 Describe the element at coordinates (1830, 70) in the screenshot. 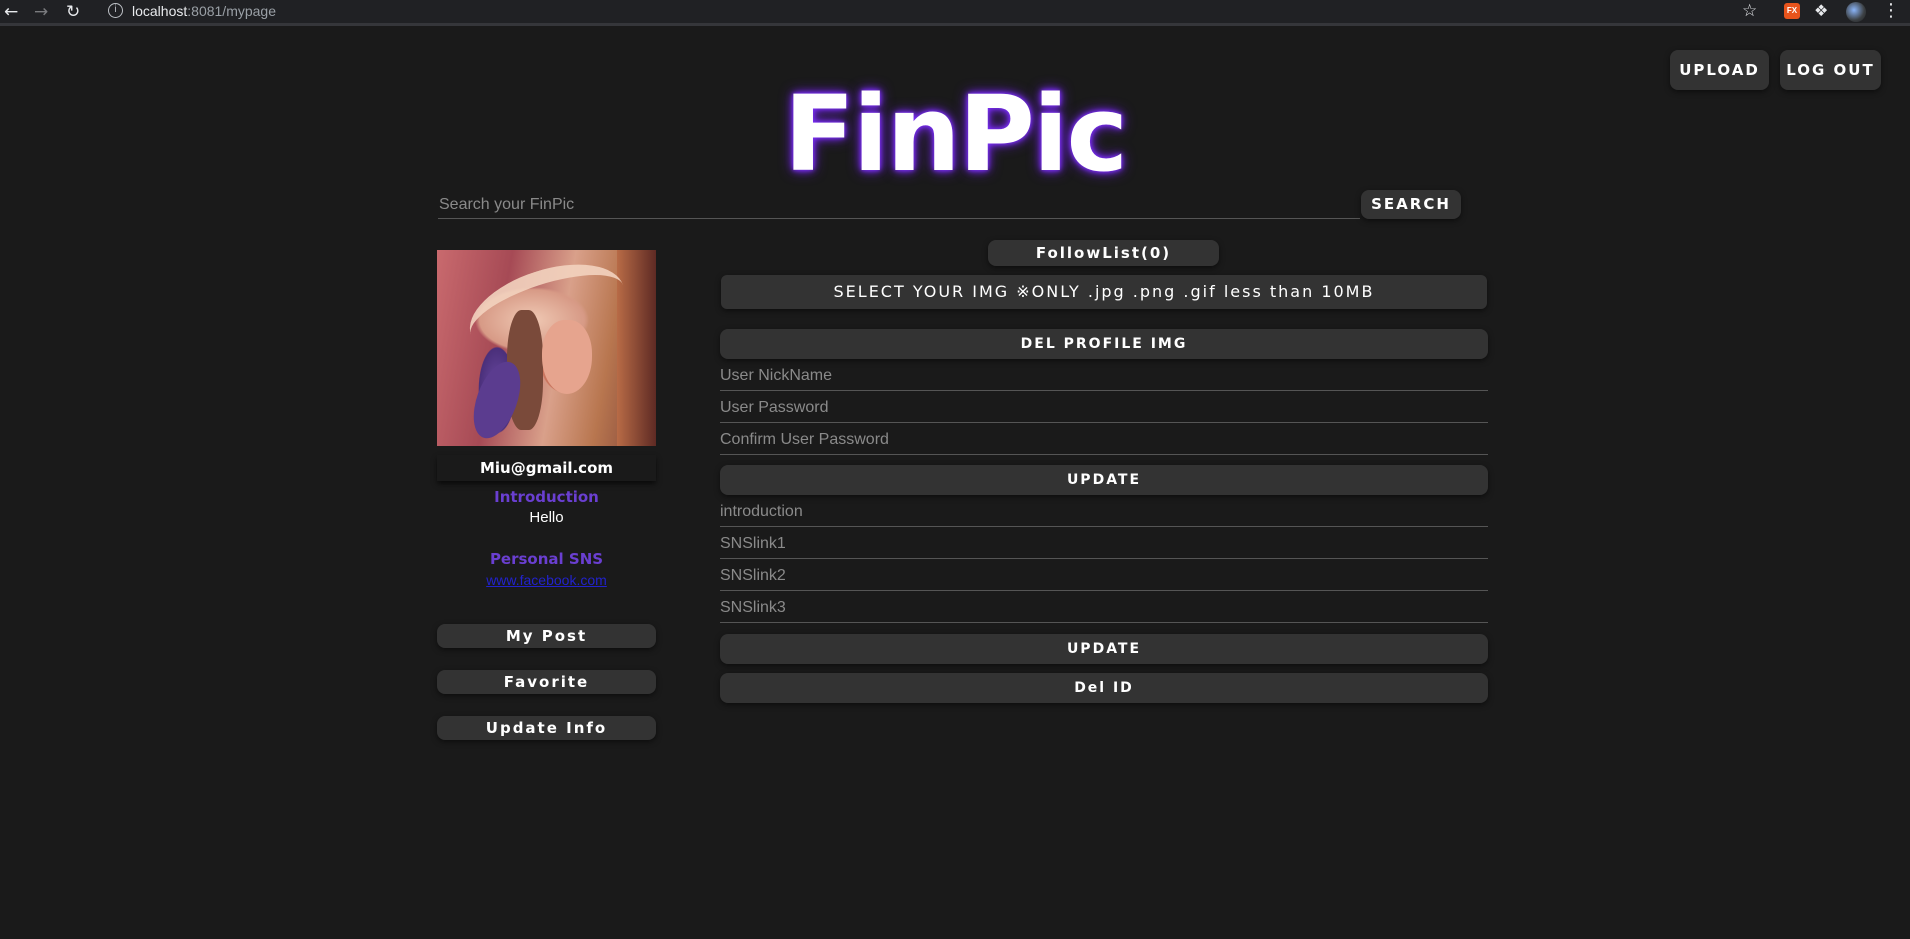

I see `logout-button: LOG OUT` at that location.